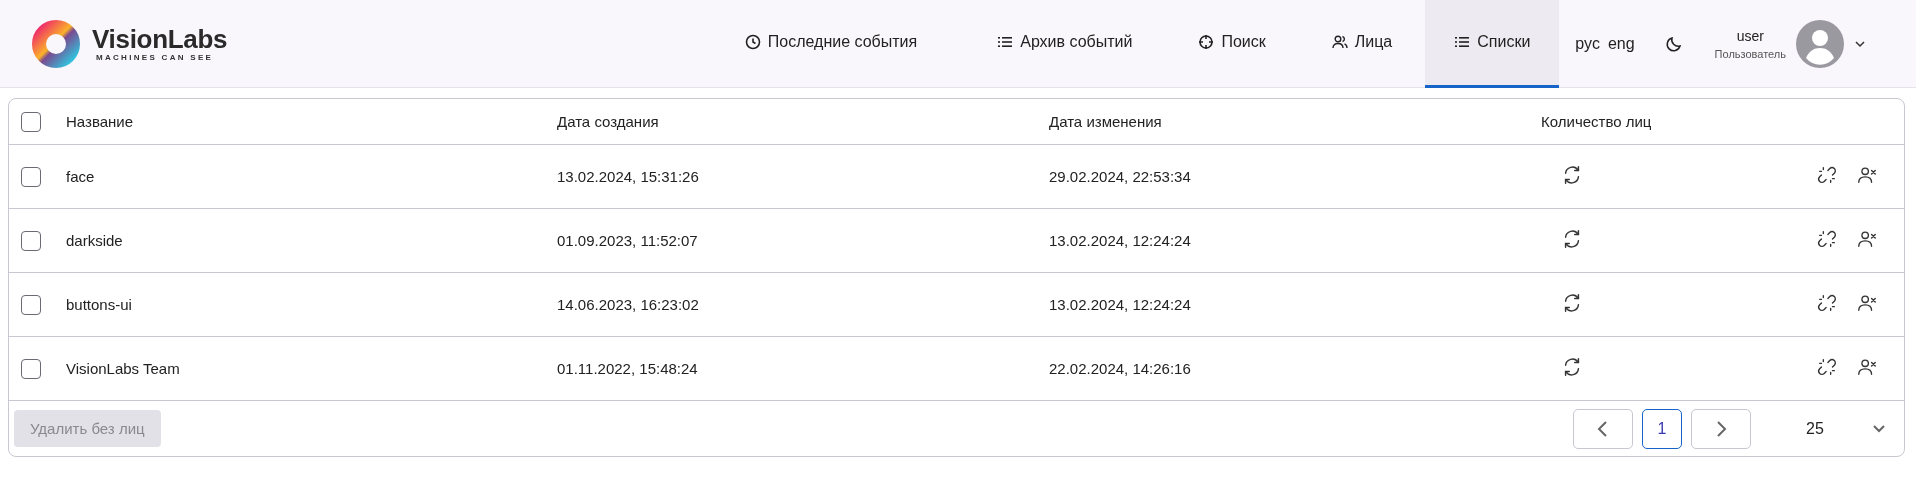  I want to click on user-name: user, so click(1750, 35).